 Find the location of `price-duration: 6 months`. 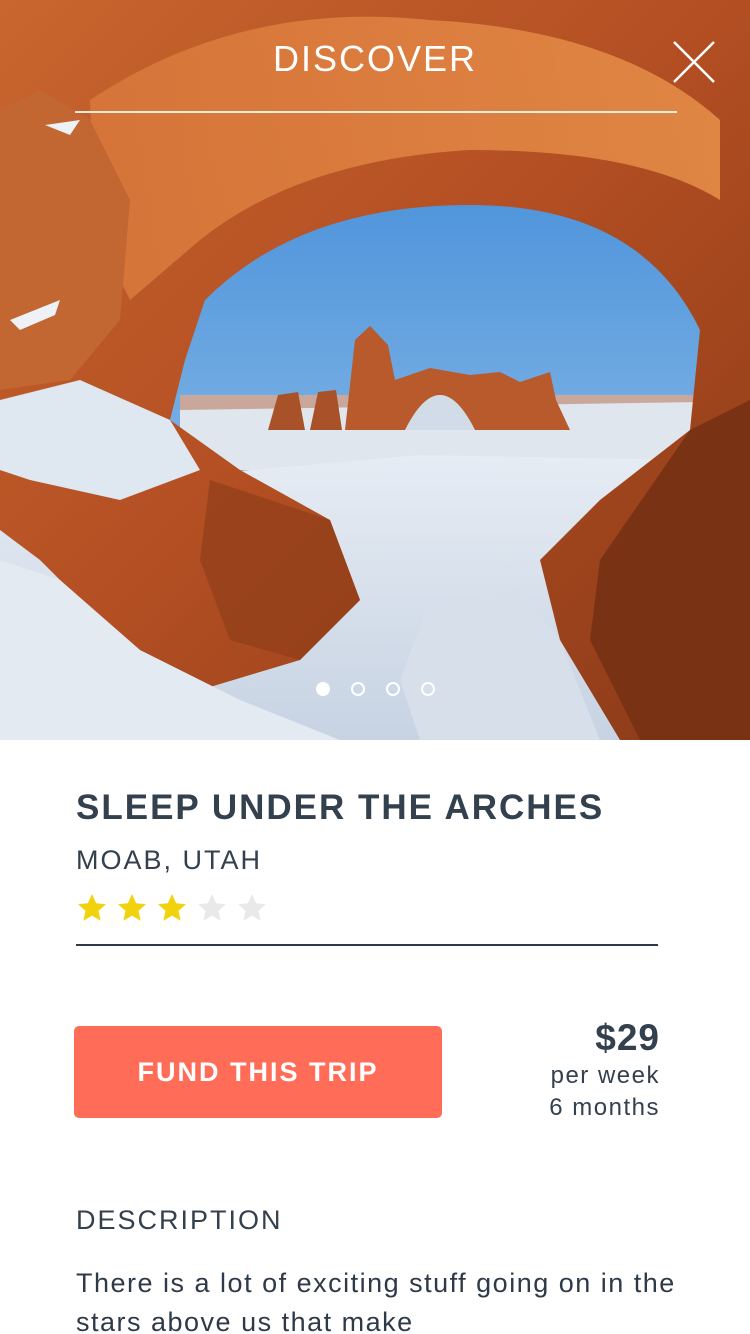

price-duration: 6 months is located at coordinates (604, 1107).